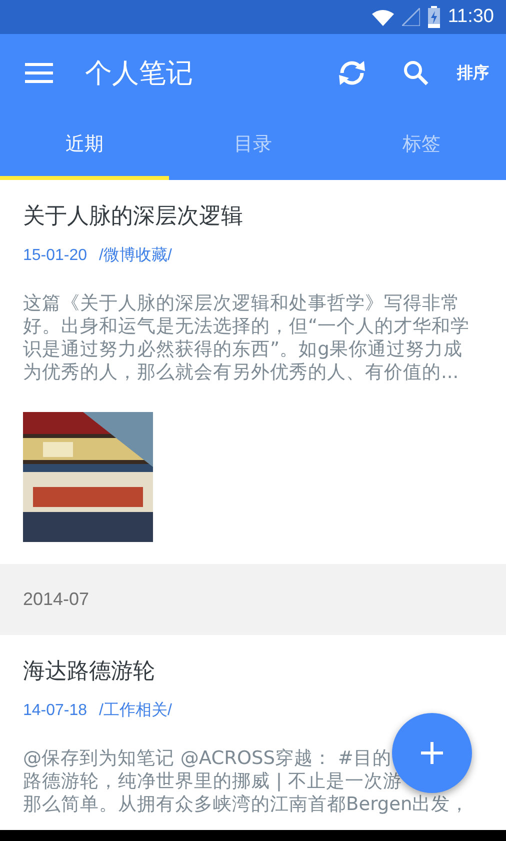 The height and width of the screenshot is (841, 506). Describe the element at coordinates (212, 781) in the screenshot. I see `excerpt-line: 路德游轮，纯净世界里的挪威 | 不止是一次游` at that location.